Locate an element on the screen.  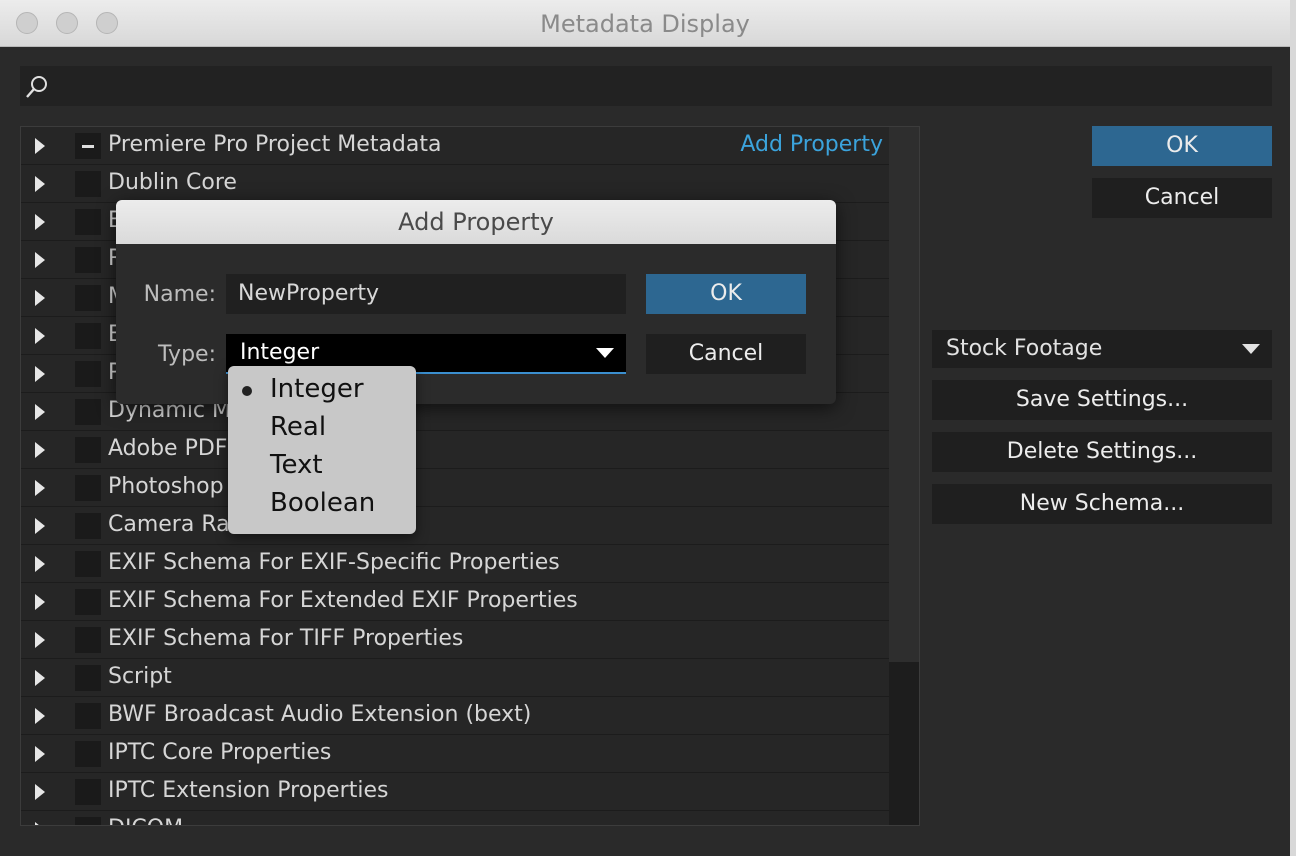
schema-label: BWF Broadcast Audio Extension (bext) is located at coordinates (320, 714).